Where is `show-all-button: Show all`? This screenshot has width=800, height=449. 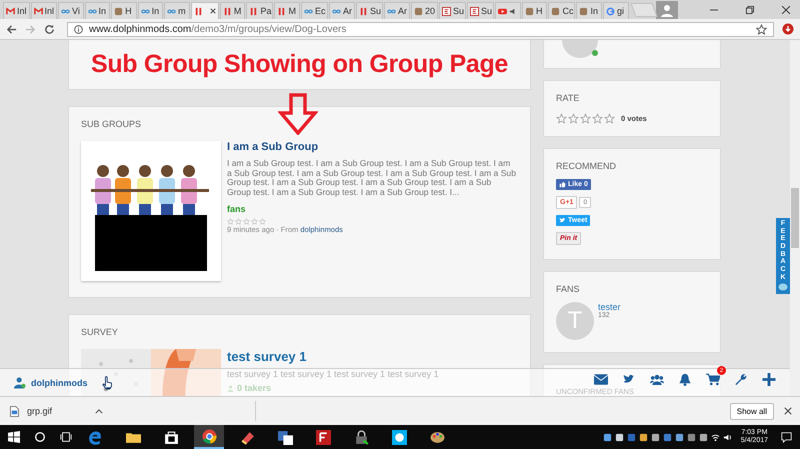
show-all-button: Show all is located at coordinates (752, 411).